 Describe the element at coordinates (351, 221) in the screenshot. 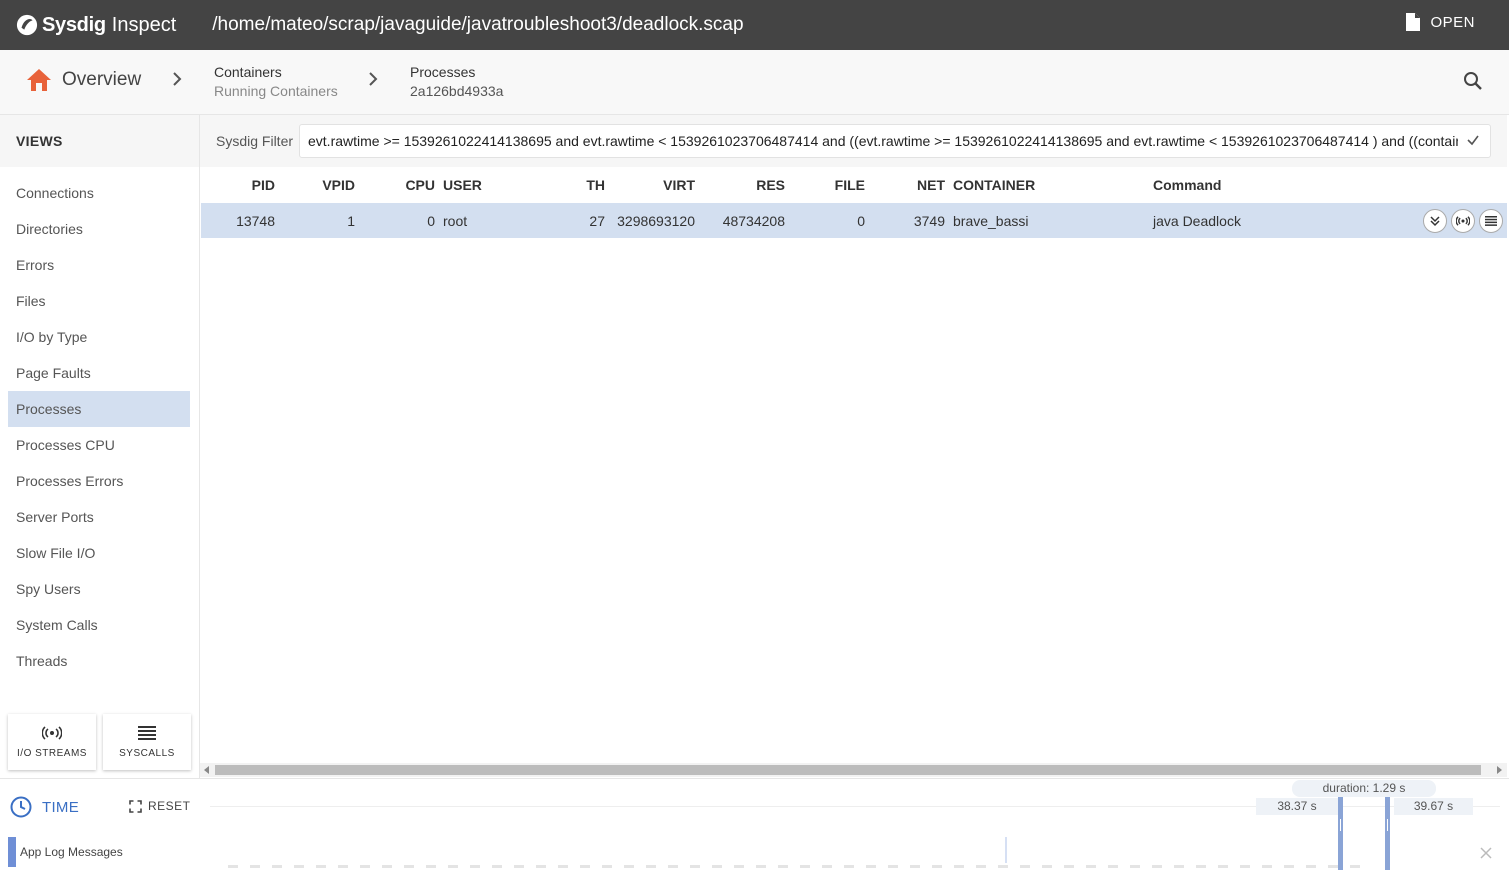

I see `cell-vpid: 1` at that location.